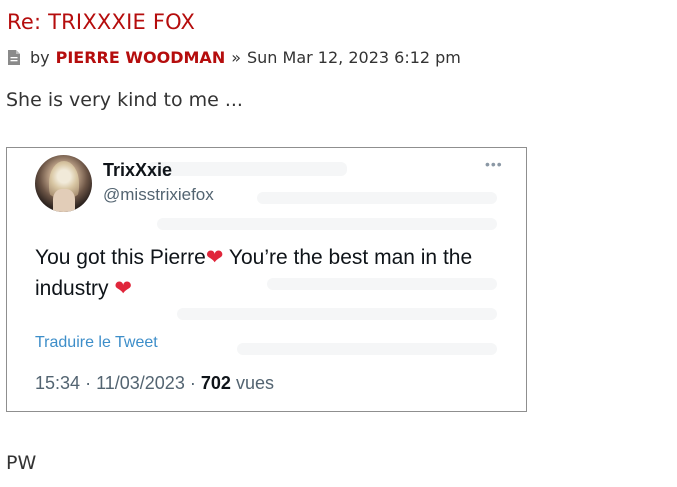 Image resolution: width=677 pixels, height=487 pixels. What do you see at coordinates (21, 463) in the screenshot?
I see `post-signature: PW` at bounding box center [21, 463].